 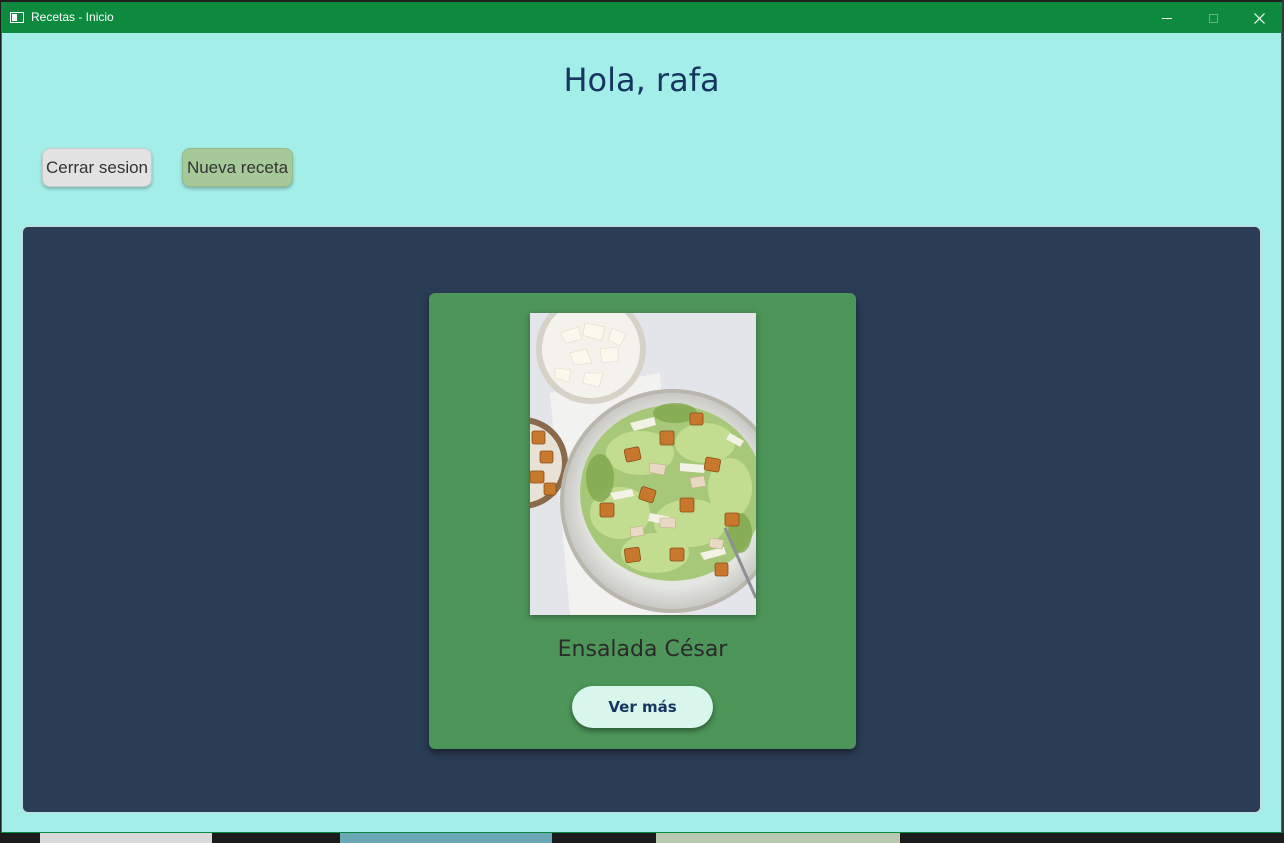 I want to click on title-bar: Recetas - Inicio, so click(x=641, y=18).